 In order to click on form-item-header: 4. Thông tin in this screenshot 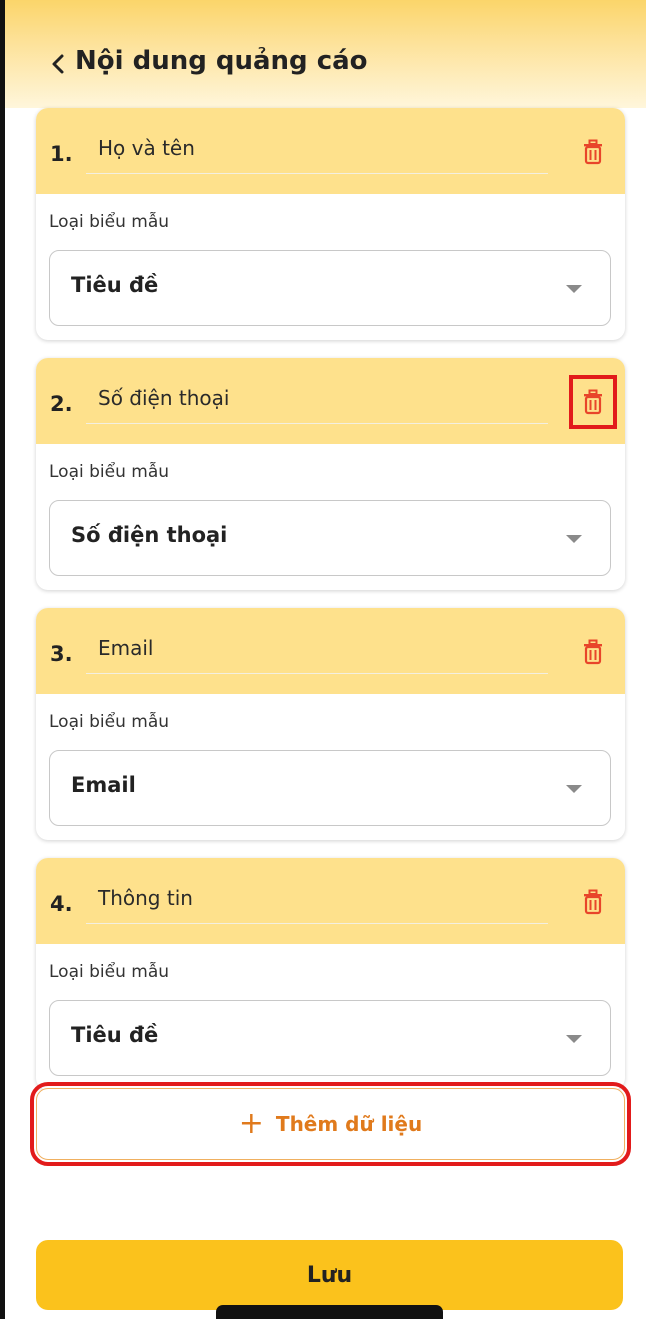, I will do `click(330, 901)`.